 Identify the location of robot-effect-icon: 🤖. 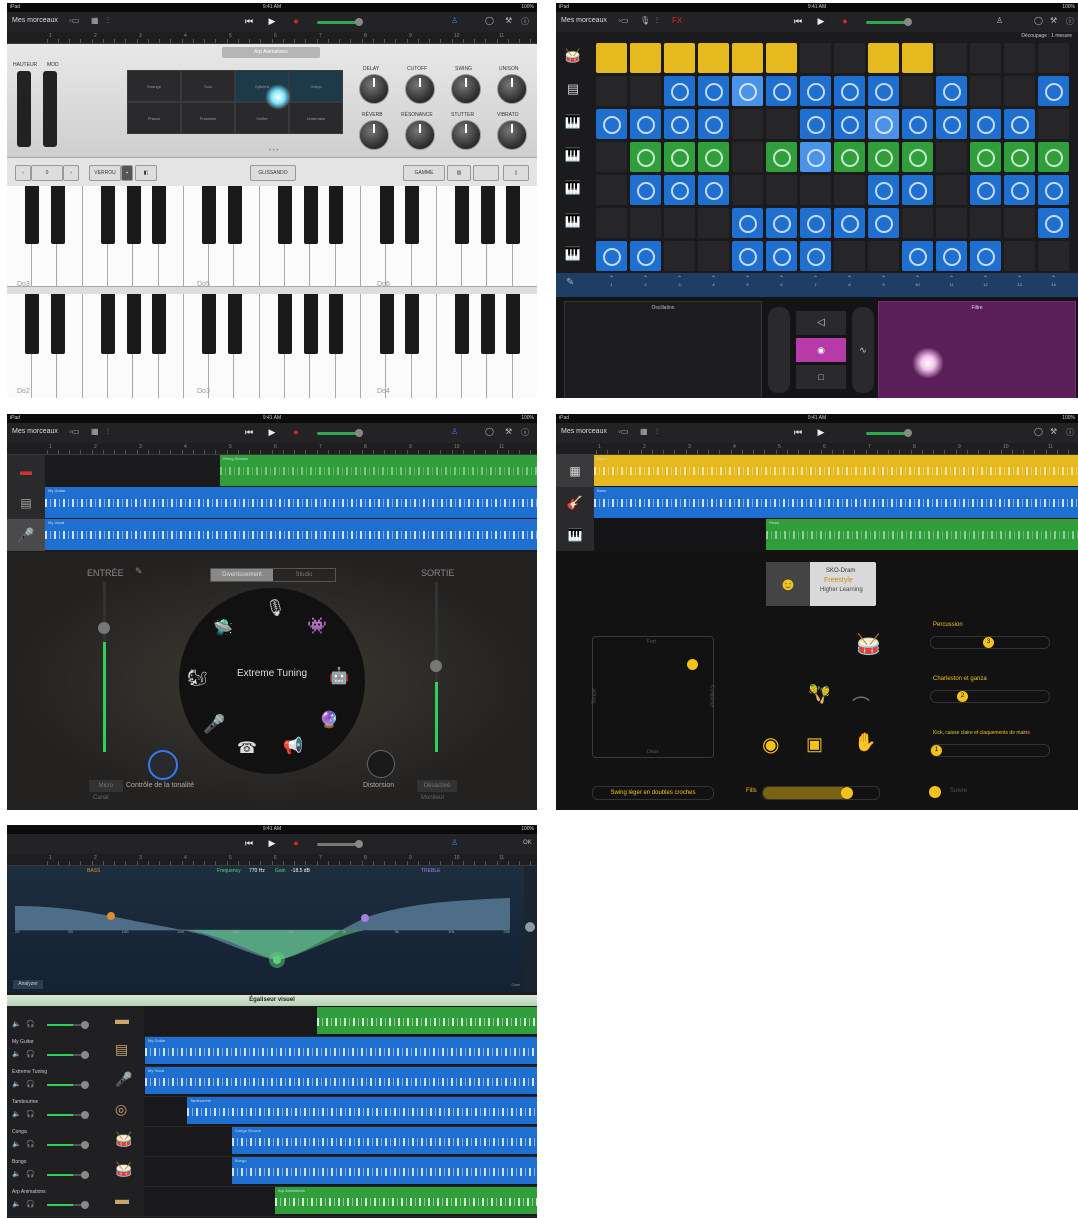
(339, 676).